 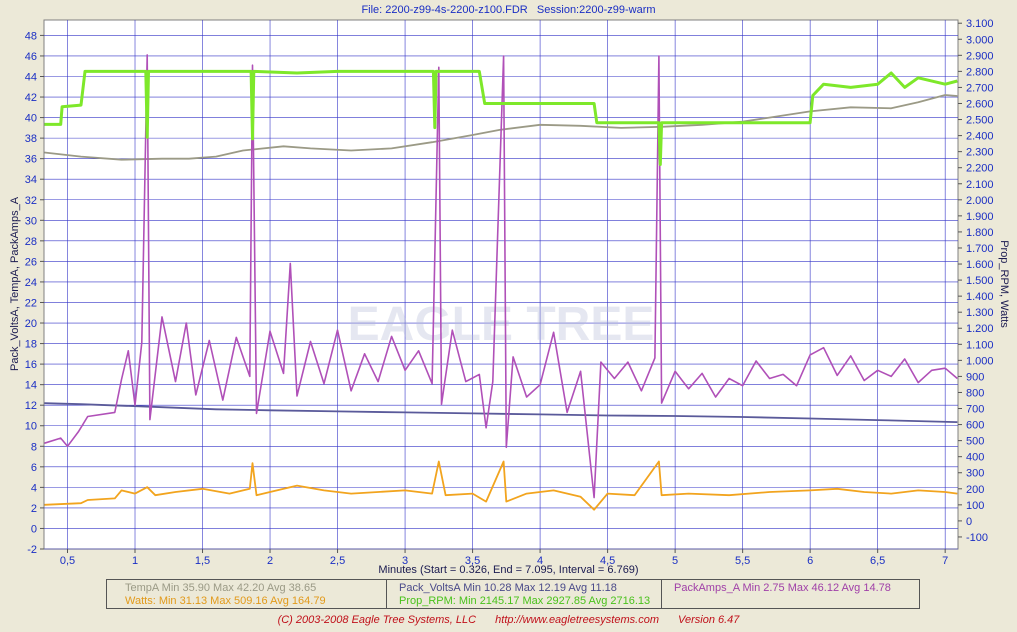 I want to click on y-left-tick-label: 28, so click(x=31, y=242).